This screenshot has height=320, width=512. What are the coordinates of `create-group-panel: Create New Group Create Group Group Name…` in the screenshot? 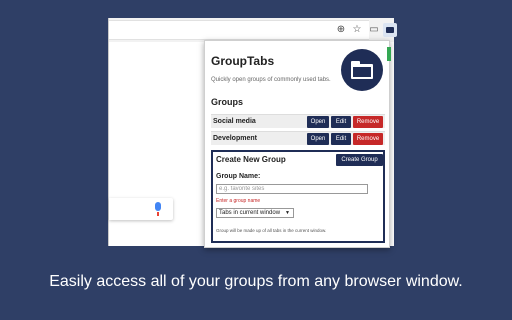 It's located at (298, 196).